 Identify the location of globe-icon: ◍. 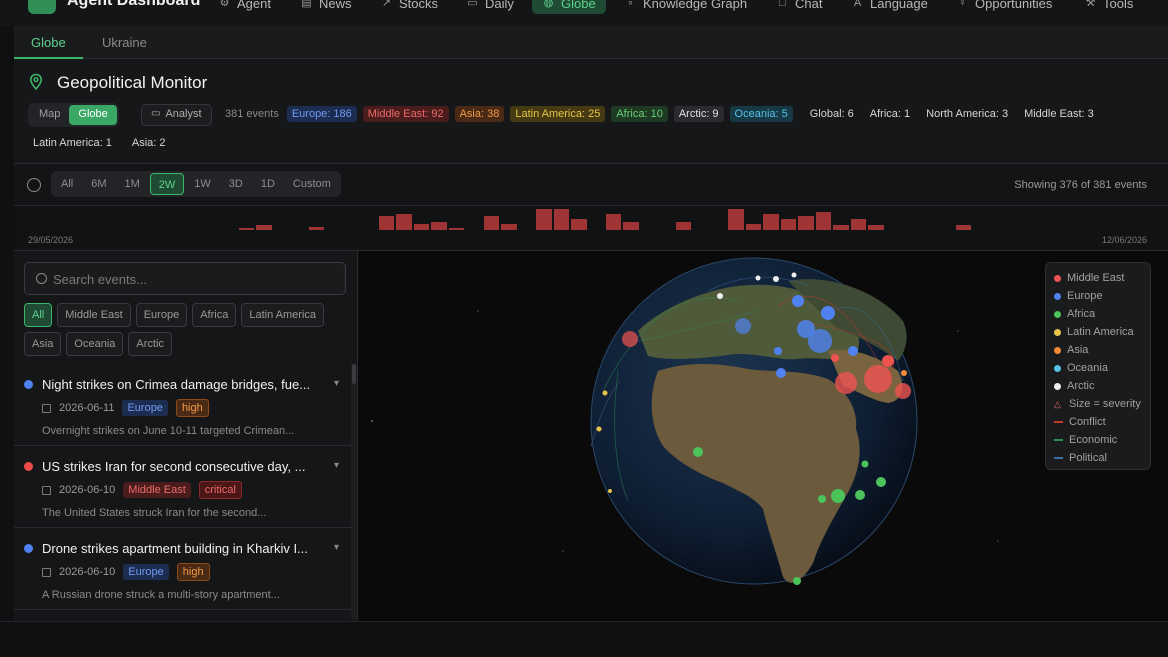
(548, 4).